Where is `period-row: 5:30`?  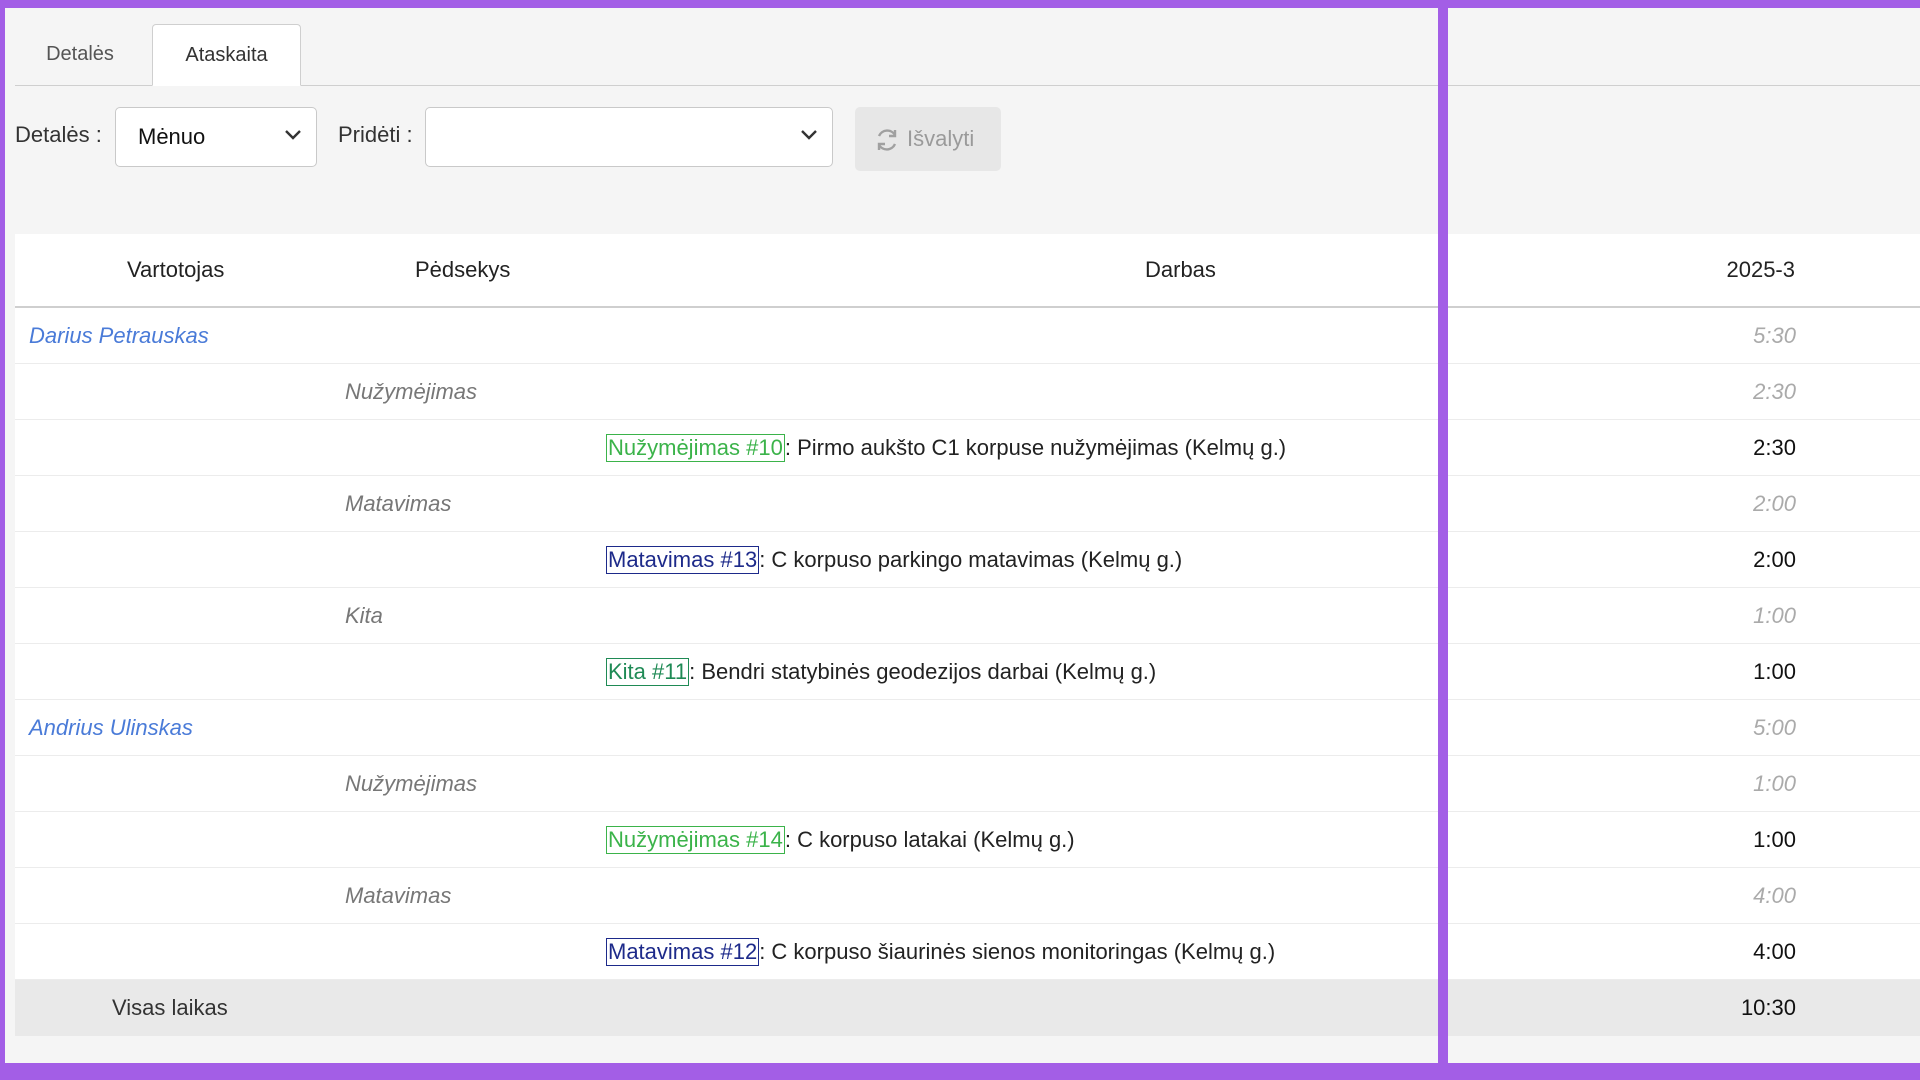
period-row: 5:30 is located at coordinates (1684, 336).